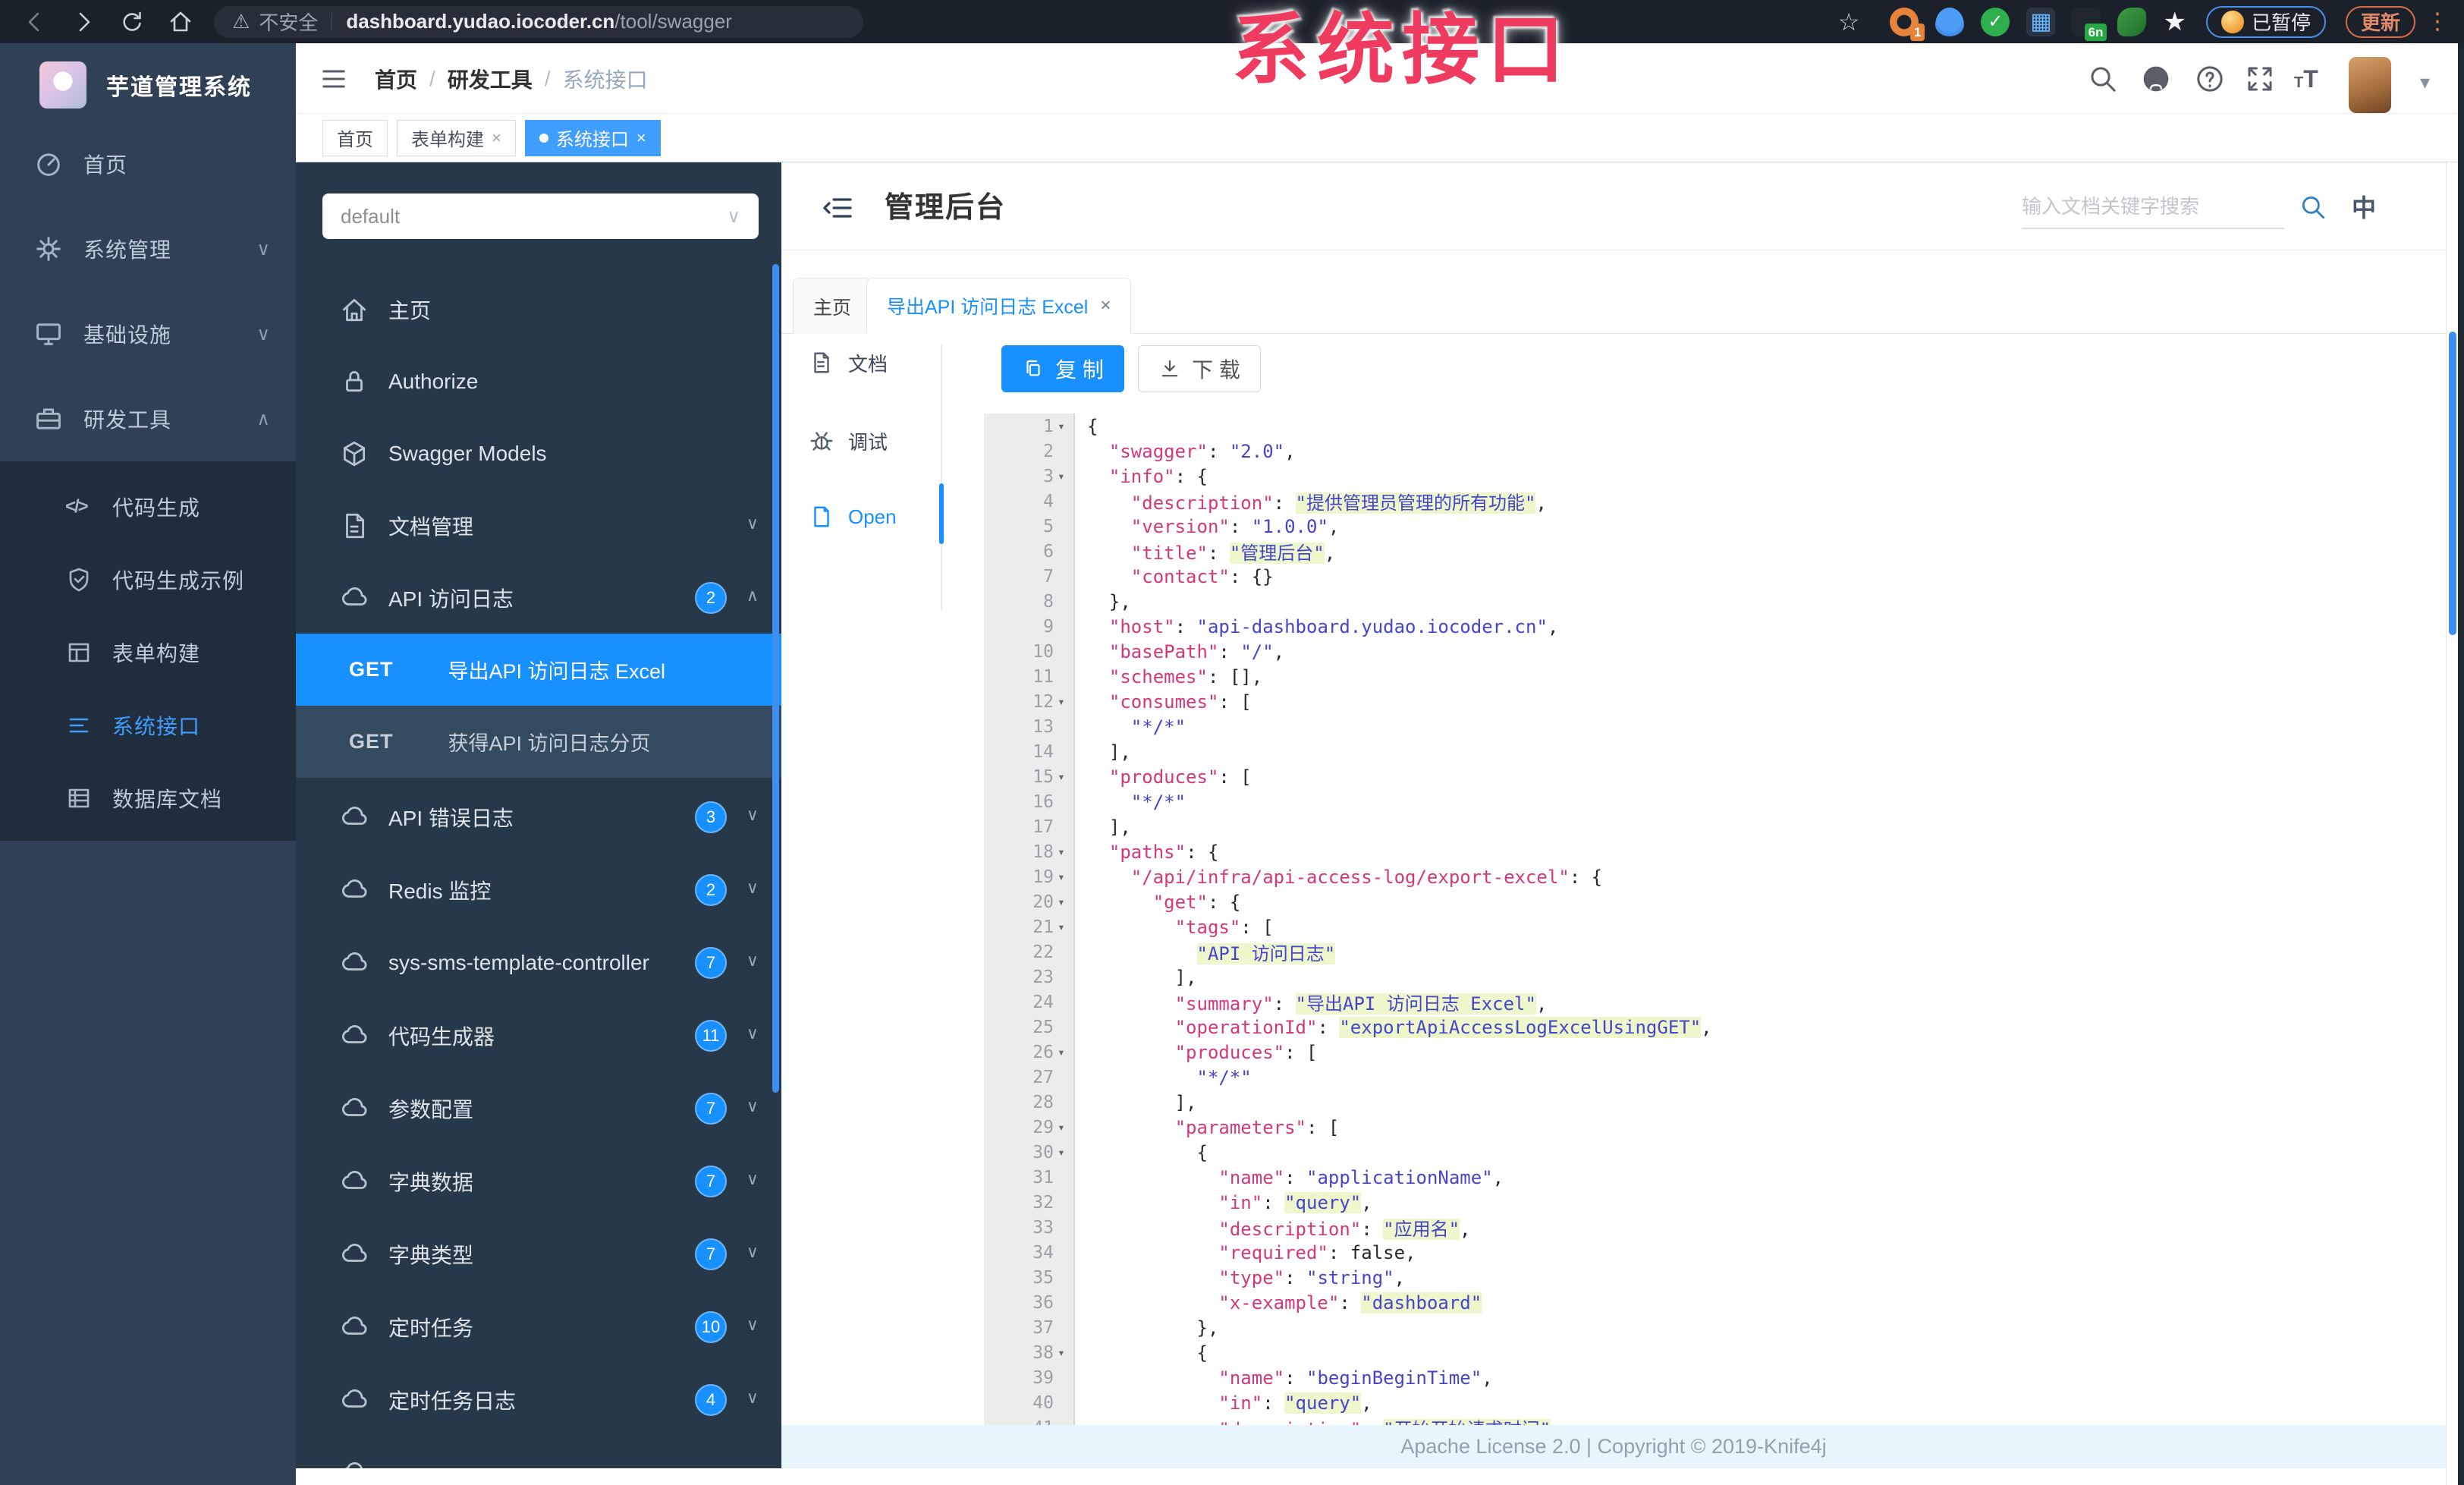  Describe the element at coordinates (83, 22) in the screenshot. I see `browser-forward-icon` at that location.